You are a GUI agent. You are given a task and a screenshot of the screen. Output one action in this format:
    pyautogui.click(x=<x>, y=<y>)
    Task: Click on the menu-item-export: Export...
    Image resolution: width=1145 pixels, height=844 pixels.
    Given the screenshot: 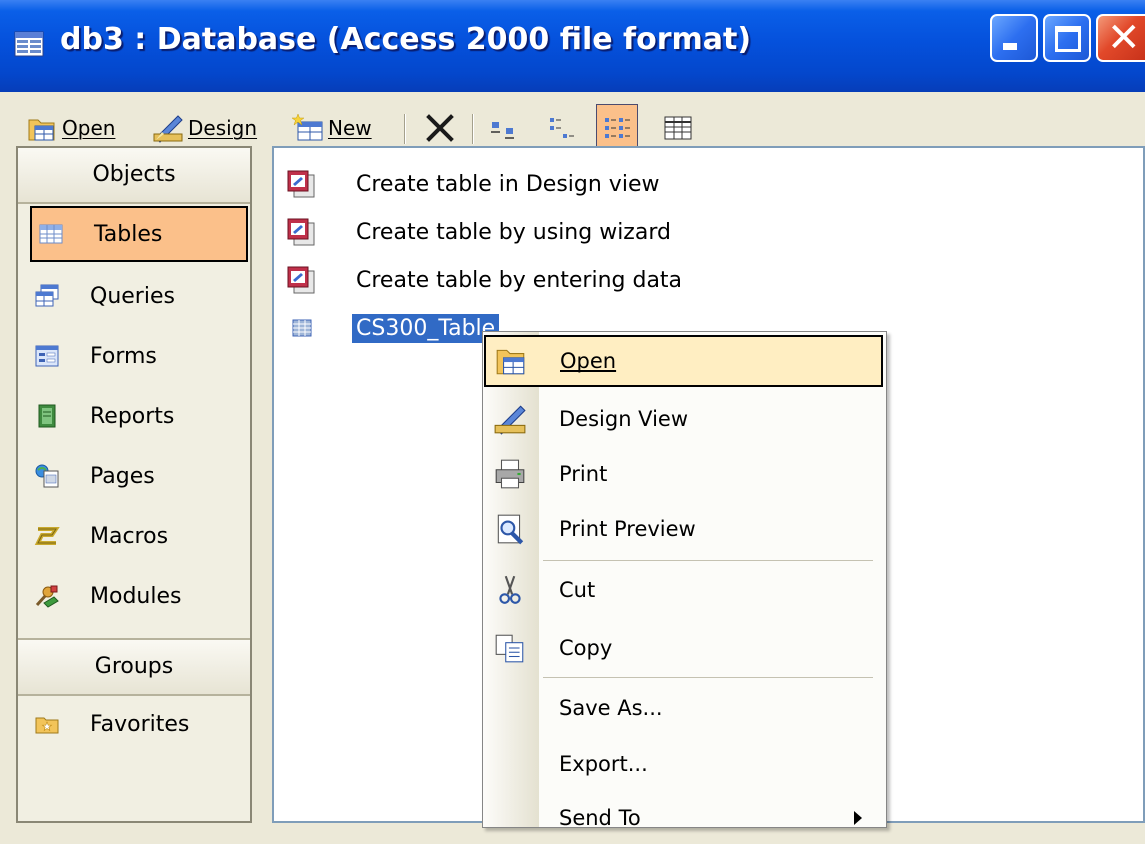 What is the action you would take?
    pyautogui.click(x=684, y=764)
    